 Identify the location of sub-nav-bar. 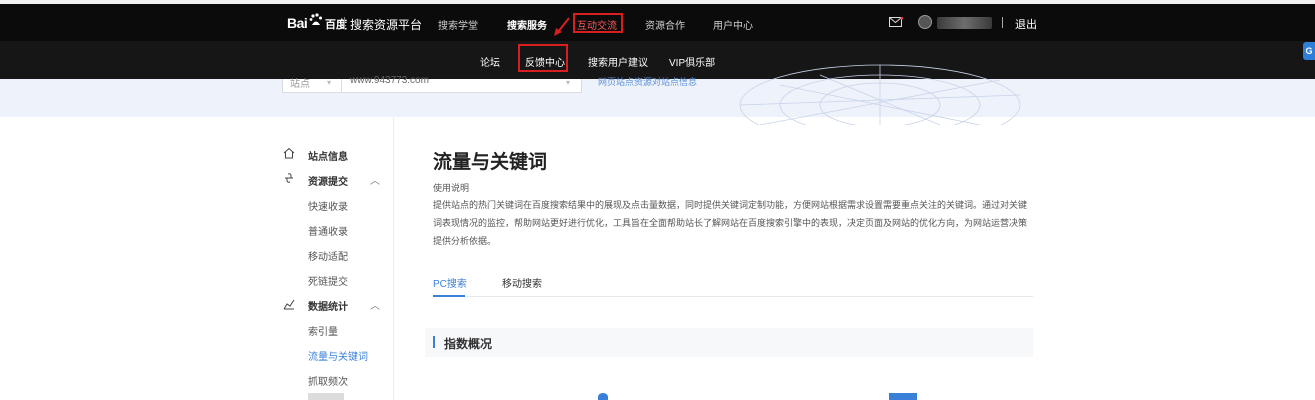
(657, 60).